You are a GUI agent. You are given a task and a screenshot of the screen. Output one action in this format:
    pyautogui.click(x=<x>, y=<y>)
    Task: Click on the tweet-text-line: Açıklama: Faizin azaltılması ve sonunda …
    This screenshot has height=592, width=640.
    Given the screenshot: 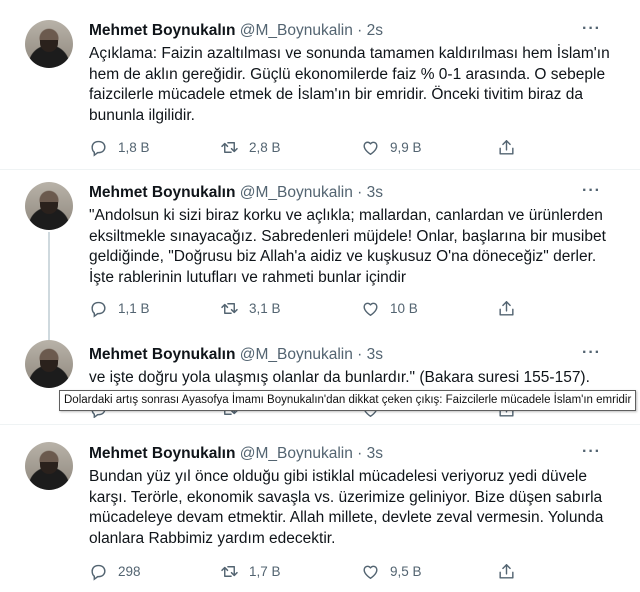 What is the action you would take?
    pyautogui.click(x=349, y=53)
    